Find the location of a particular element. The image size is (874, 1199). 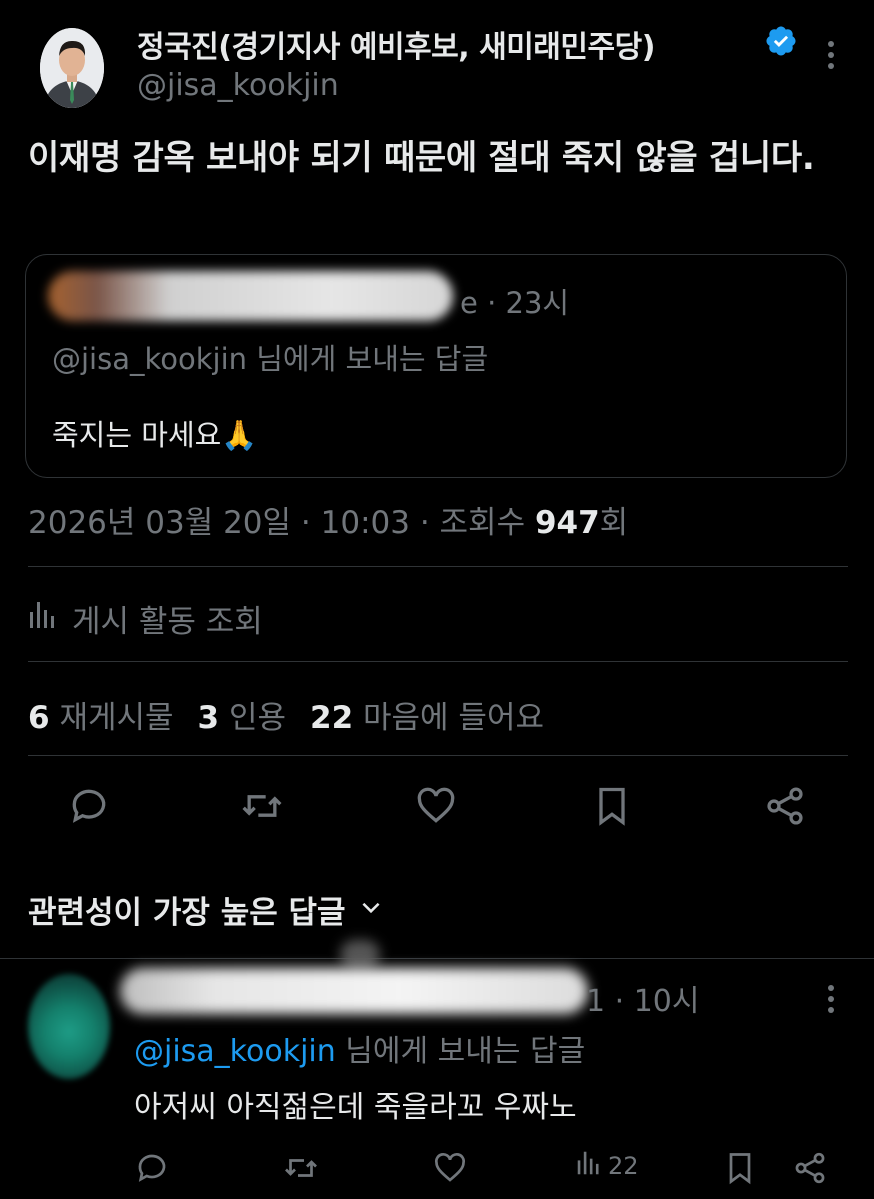

tweet-time: 10:03 is located at coordinates (365, 523).